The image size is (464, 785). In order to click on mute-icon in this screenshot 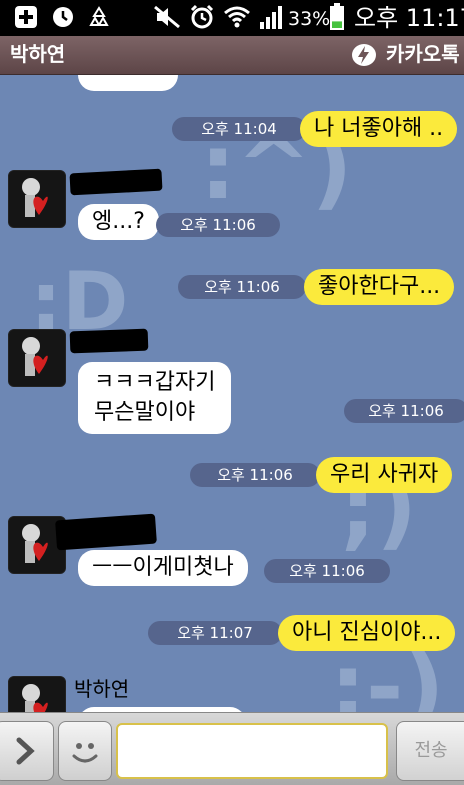, I will do `click(167, 17)`.